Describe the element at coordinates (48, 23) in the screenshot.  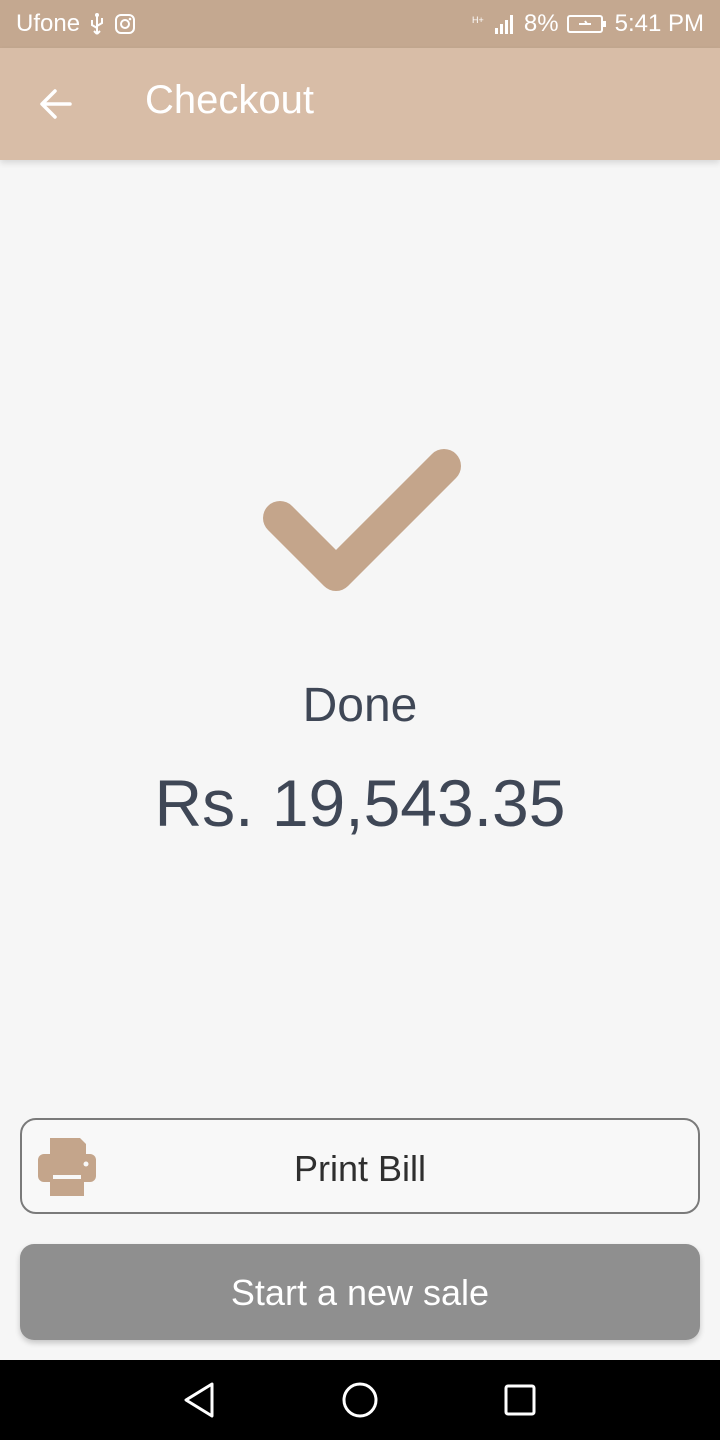
I see `carrier-label: Ufone` at that location.